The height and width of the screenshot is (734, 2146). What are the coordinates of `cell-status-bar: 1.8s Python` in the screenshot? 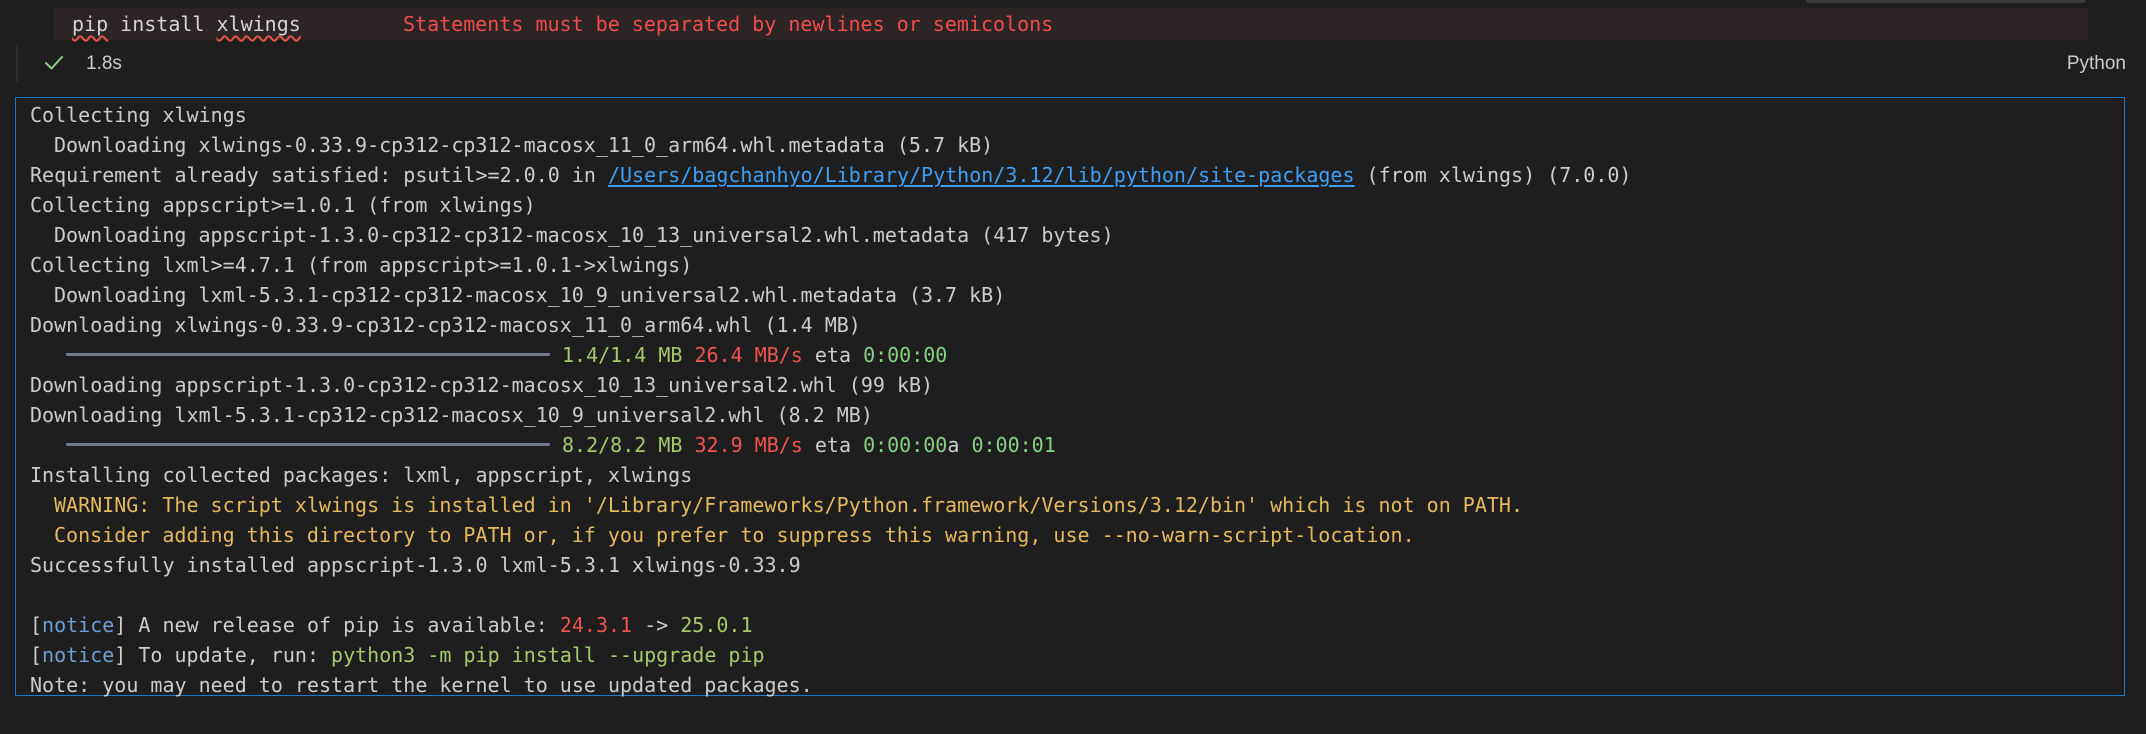 It's located at (1074, 63).